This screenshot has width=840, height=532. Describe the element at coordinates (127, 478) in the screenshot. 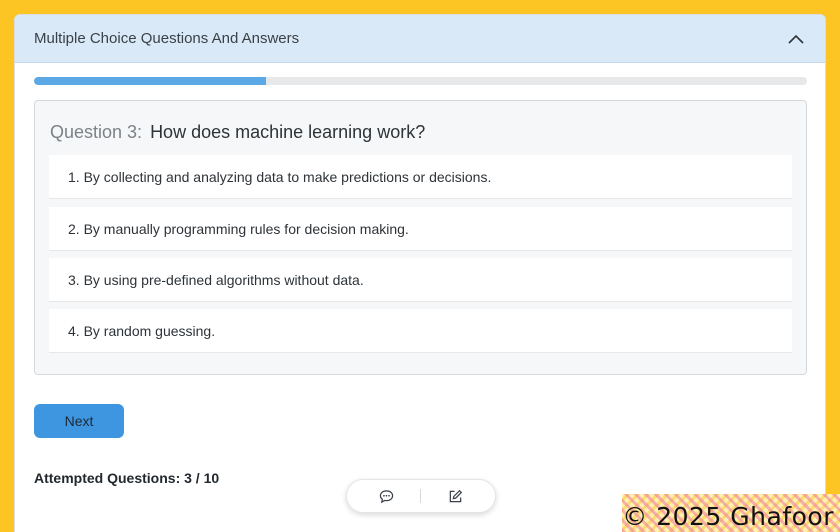

I see `attempted-count: Attempted Questions: 3 / 10` at that location.